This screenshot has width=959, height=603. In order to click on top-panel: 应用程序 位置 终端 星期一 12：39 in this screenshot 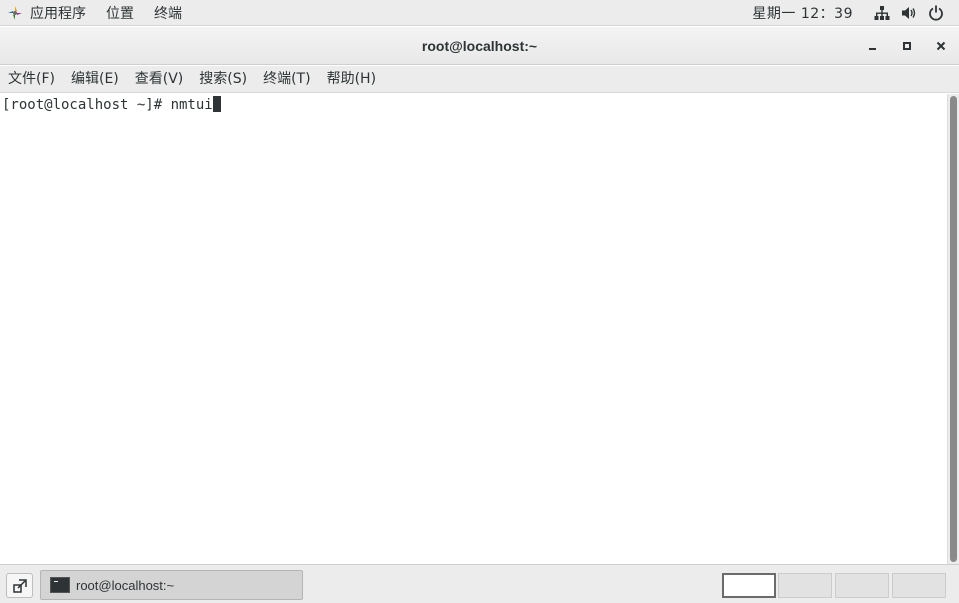, I will do `click(479, 13)`.